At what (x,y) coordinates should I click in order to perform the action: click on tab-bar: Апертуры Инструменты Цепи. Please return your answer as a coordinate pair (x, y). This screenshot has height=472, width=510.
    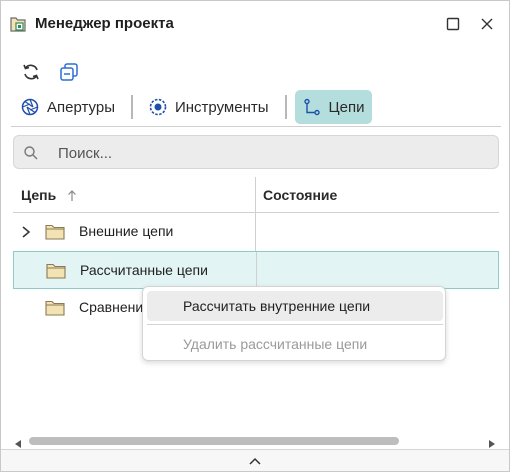
    Looking at the image, I should click on (193, 107).